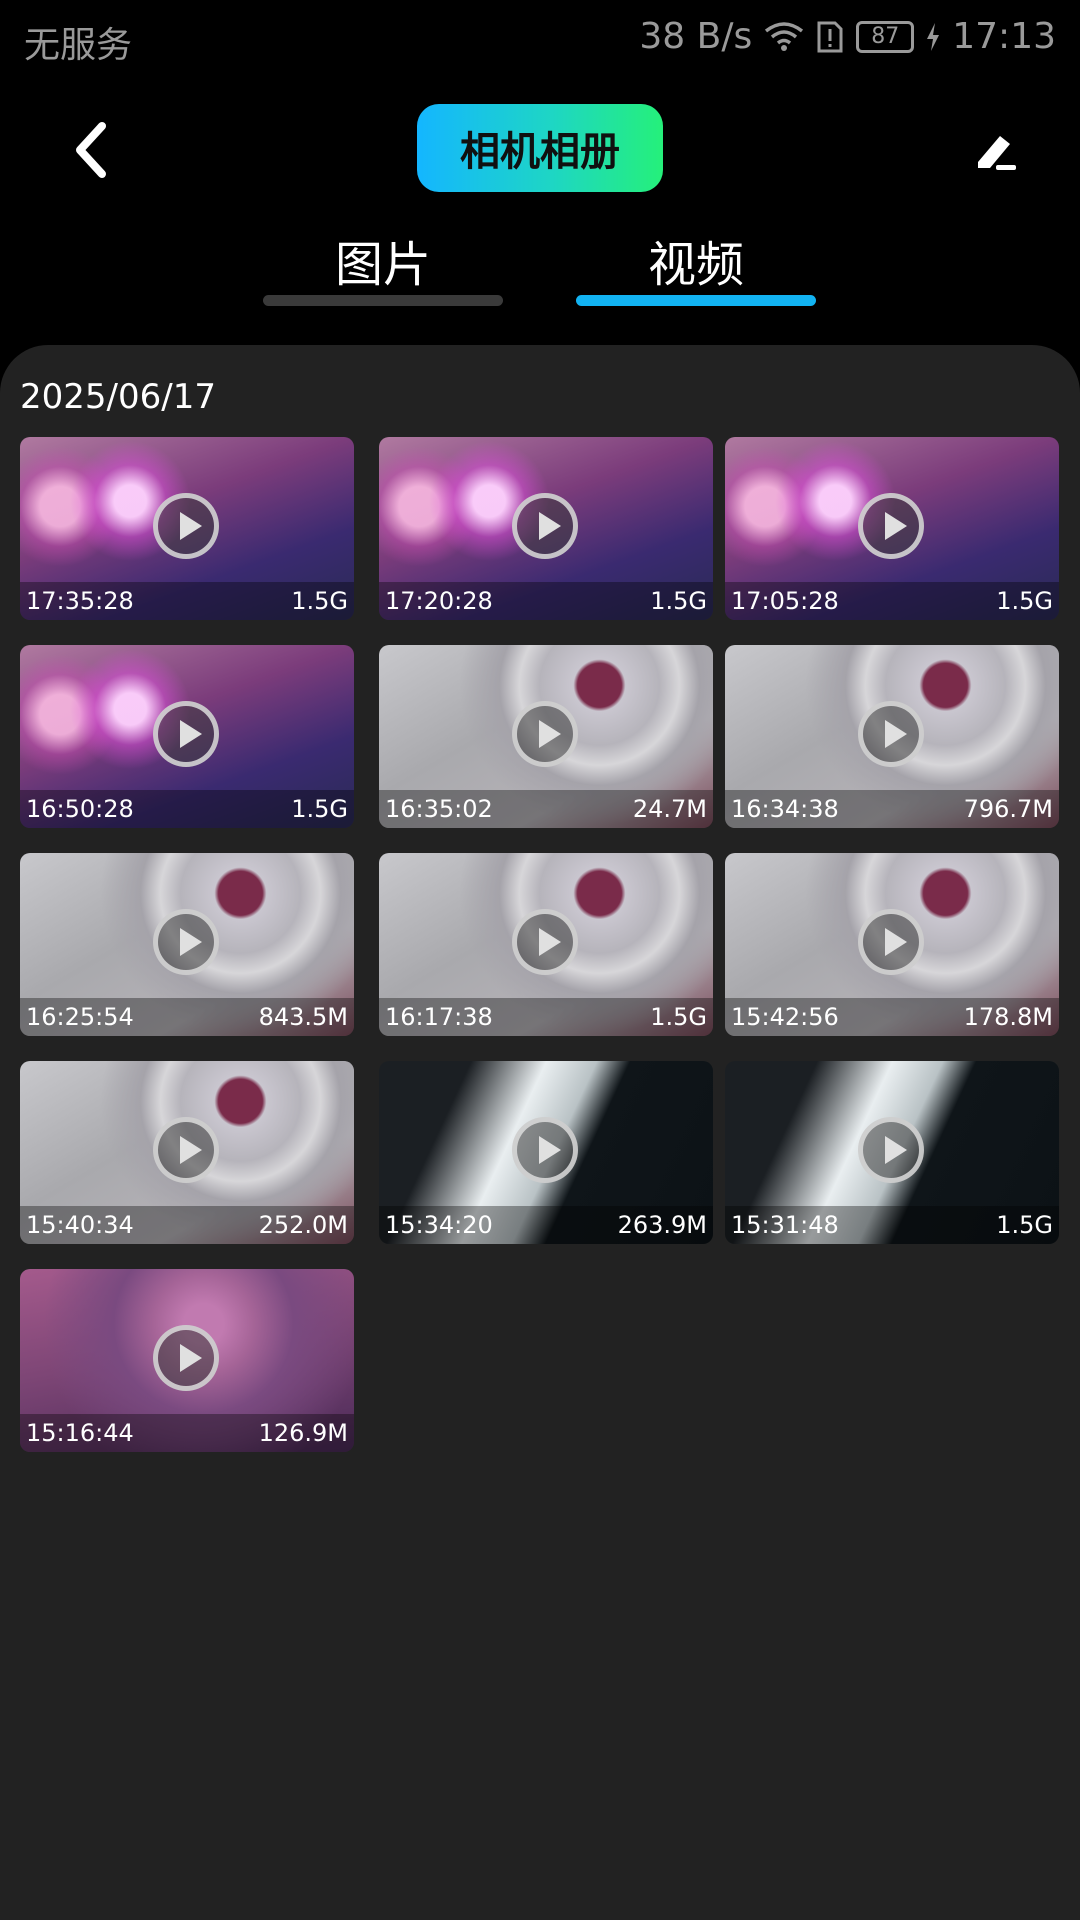  I want to click on video-item: 17:20:28 1.5G, so click(546, 528).